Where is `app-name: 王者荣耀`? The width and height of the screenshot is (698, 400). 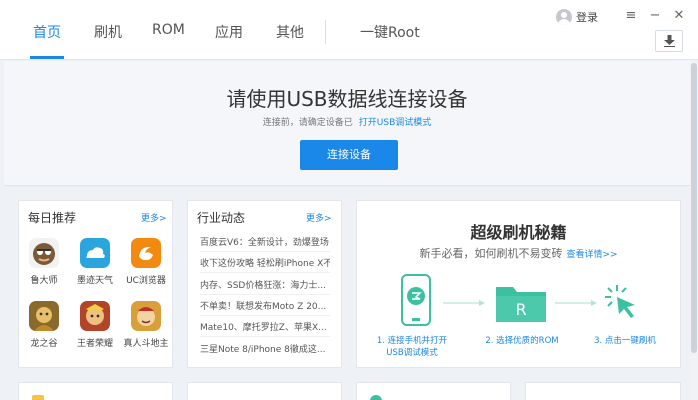
app-name: 王者荣耀 is located at coordinates (94, 344).